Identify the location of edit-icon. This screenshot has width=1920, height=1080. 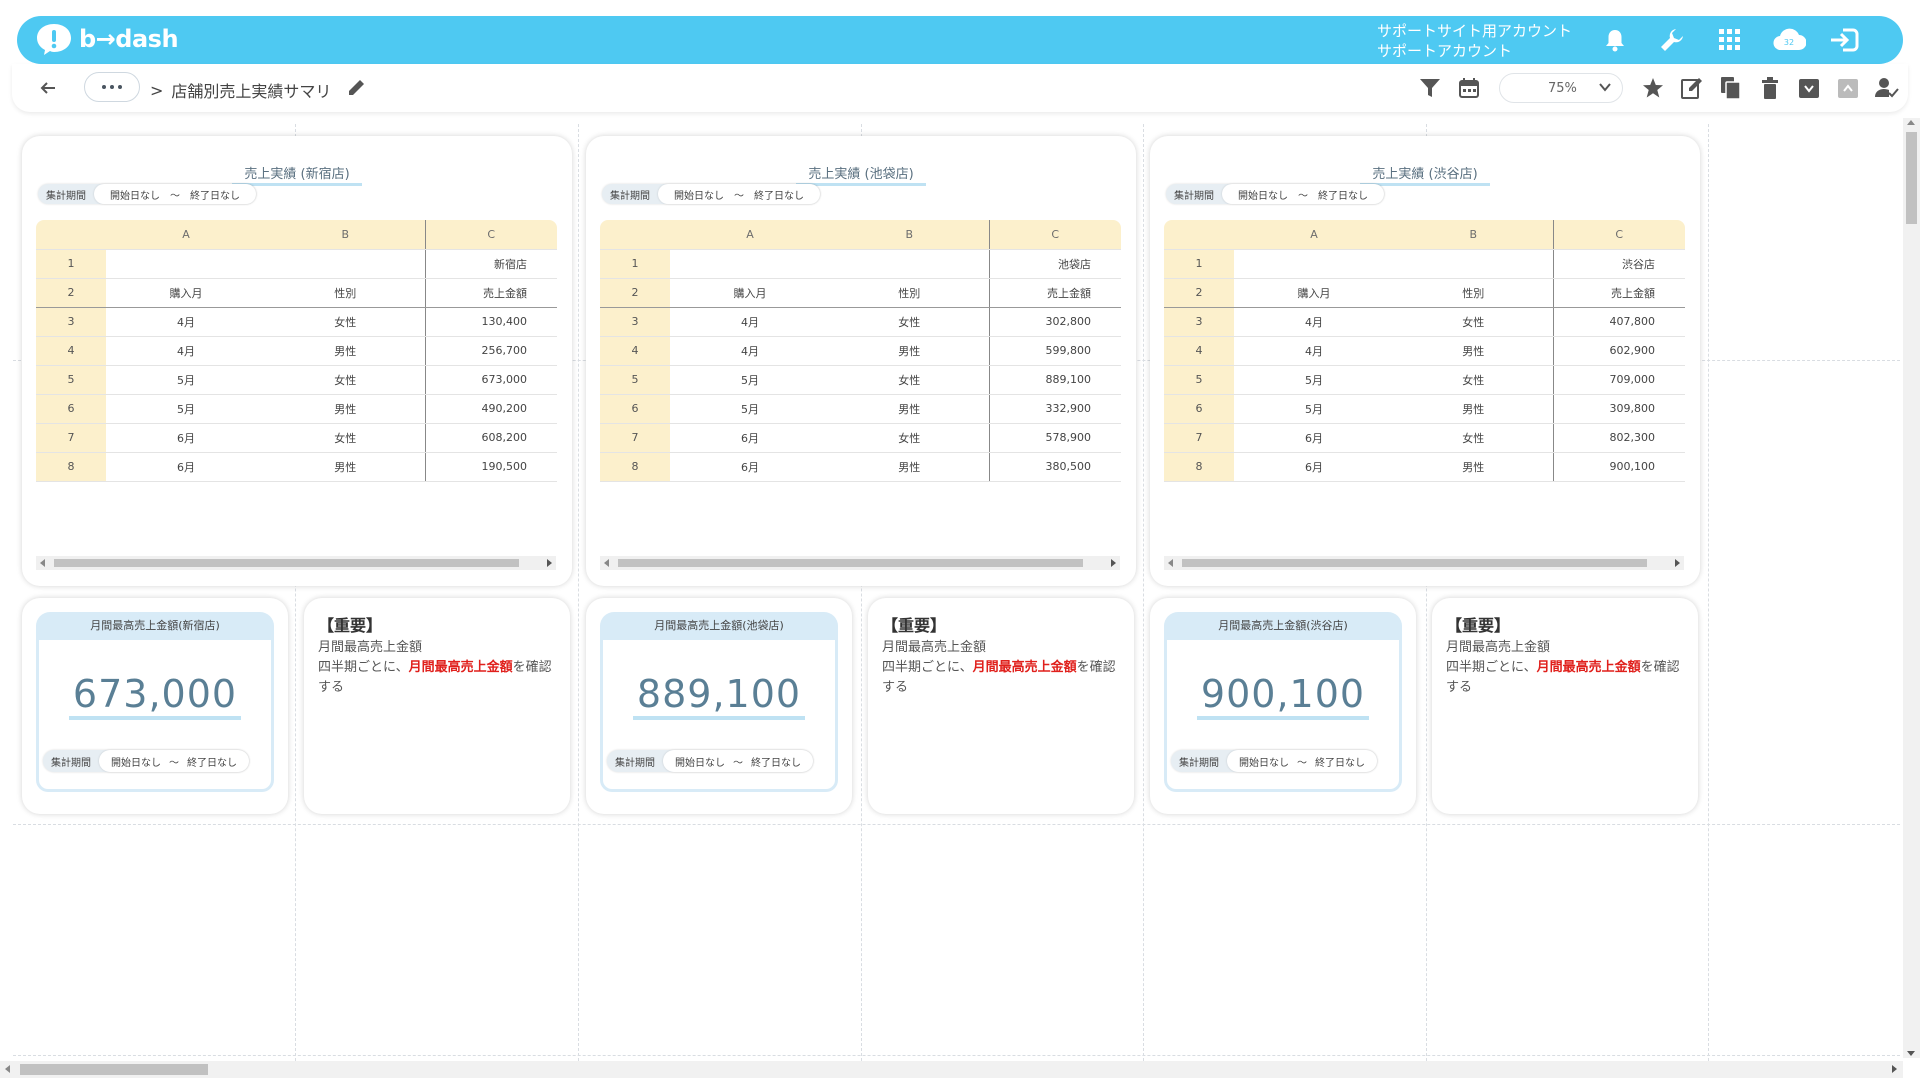
(1692, 88).